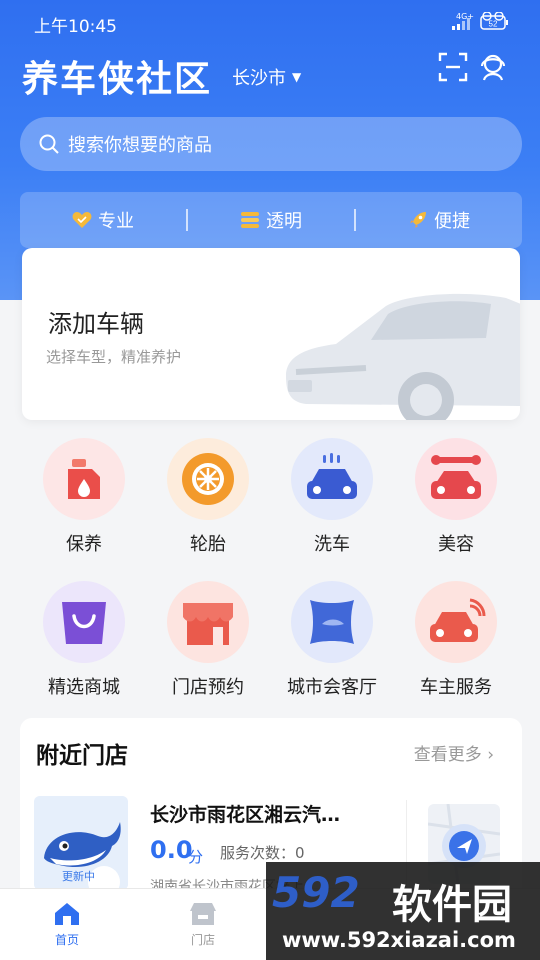 Image resolution: width=540 pixels, height=960 pixels. What do you see at coordinates (208, 624) in the screenshot?
I see `storefront-icon` at bounding box center [208, 624].